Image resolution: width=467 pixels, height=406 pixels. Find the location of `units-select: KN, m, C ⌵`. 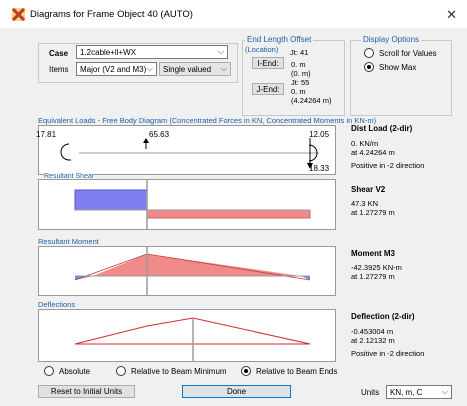

units-select: KN, m, C ⌵ is located at coordinates (419, 392).